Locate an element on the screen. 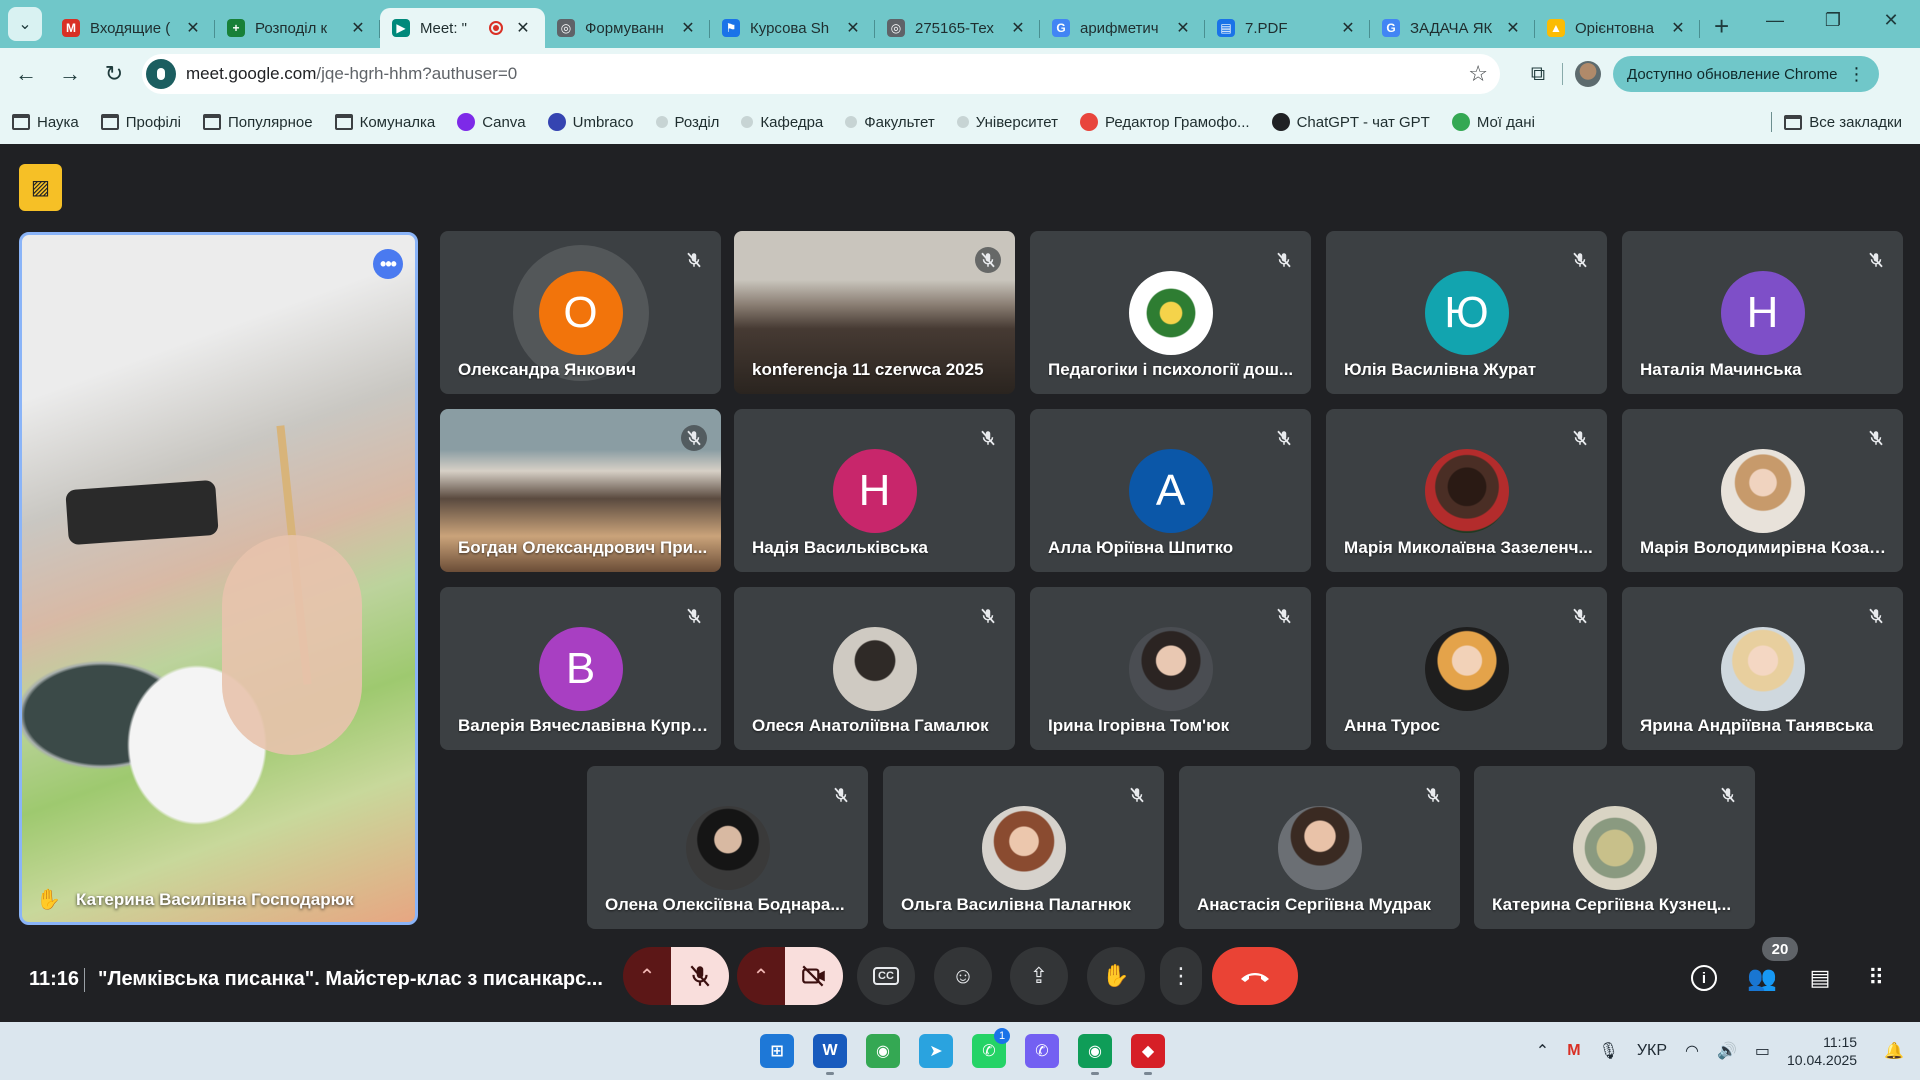 The image size is (1920, 1080). forward-icon: → is located at coordinates (70, 74).